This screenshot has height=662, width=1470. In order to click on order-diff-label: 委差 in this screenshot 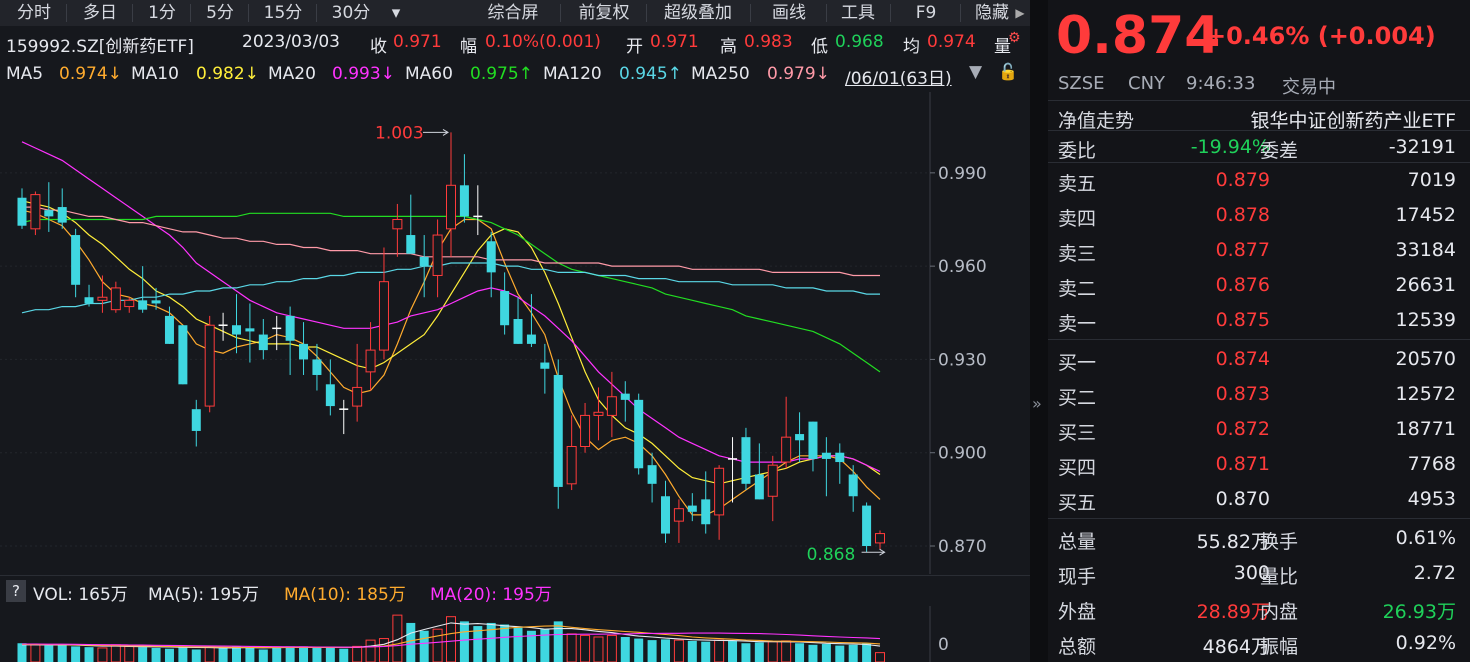, I will do `click(1279, 151)`.